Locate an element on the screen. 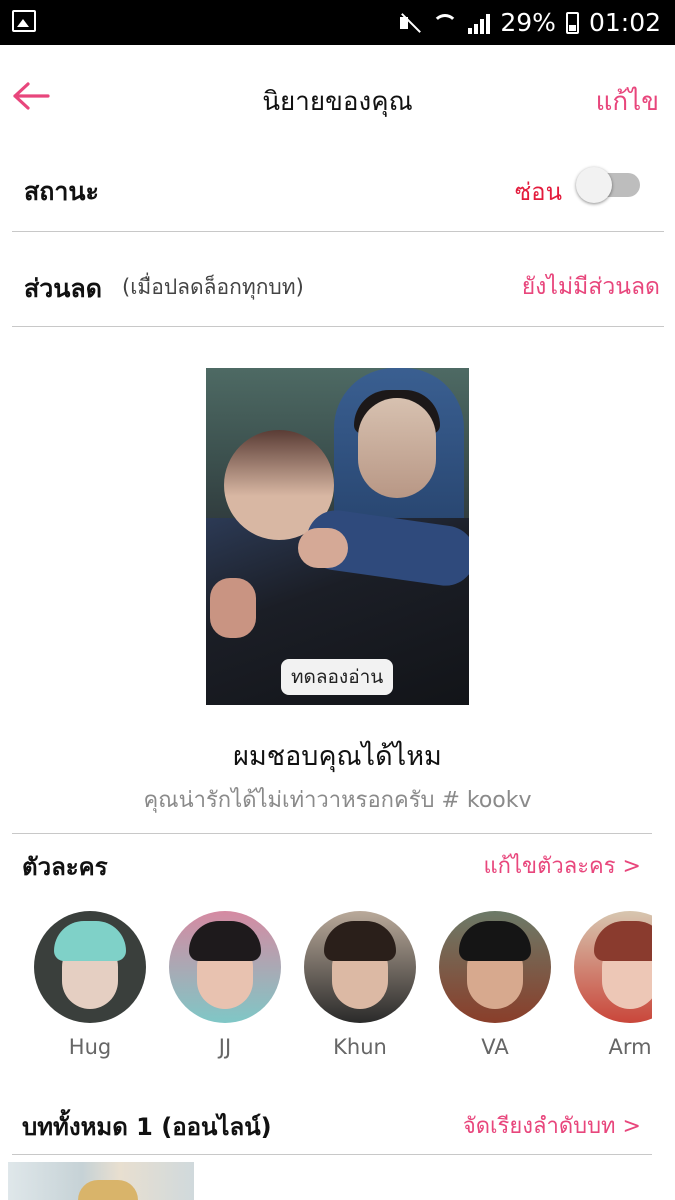 This screenshot has width=675, height=1200. toggle-knob is located at coordinates (594, 185).